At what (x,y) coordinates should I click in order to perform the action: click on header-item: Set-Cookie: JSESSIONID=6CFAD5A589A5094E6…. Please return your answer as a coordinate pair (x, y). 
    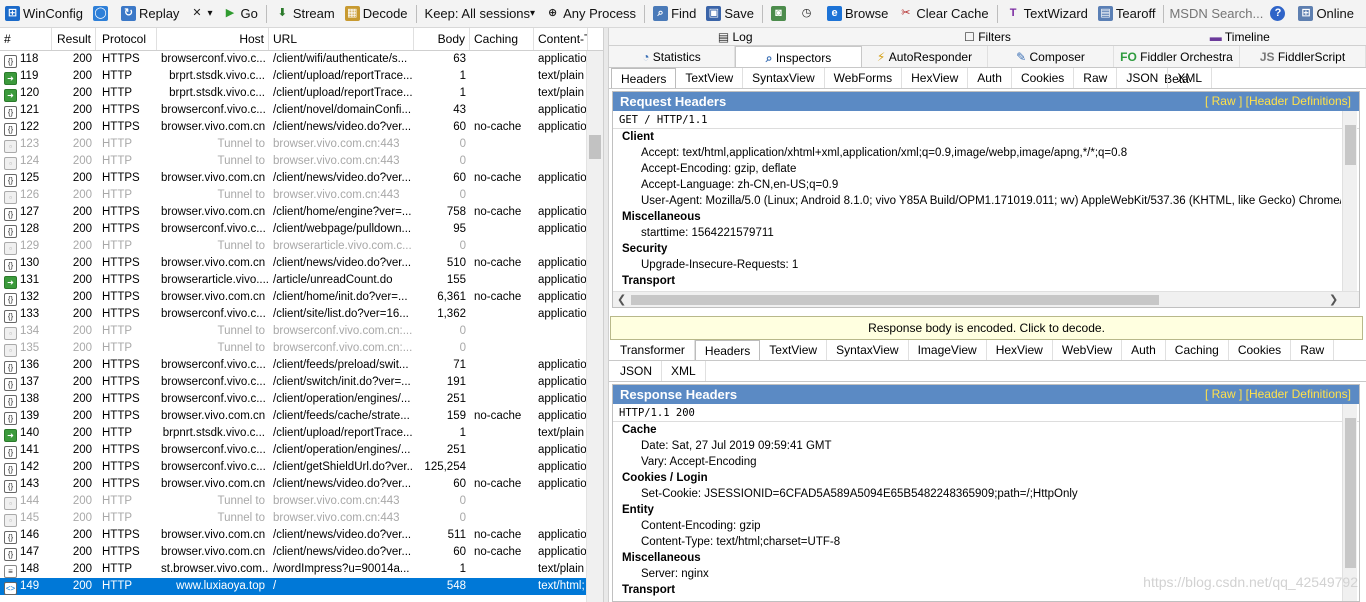
    Looking at the image, I should click on (990, 494).